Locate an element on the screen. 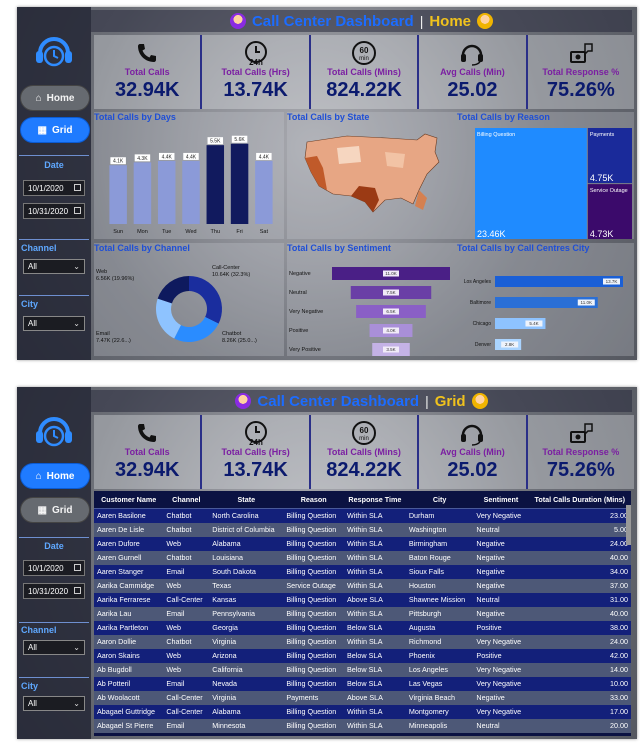  column-header: City is located at coordinates (439, 500).